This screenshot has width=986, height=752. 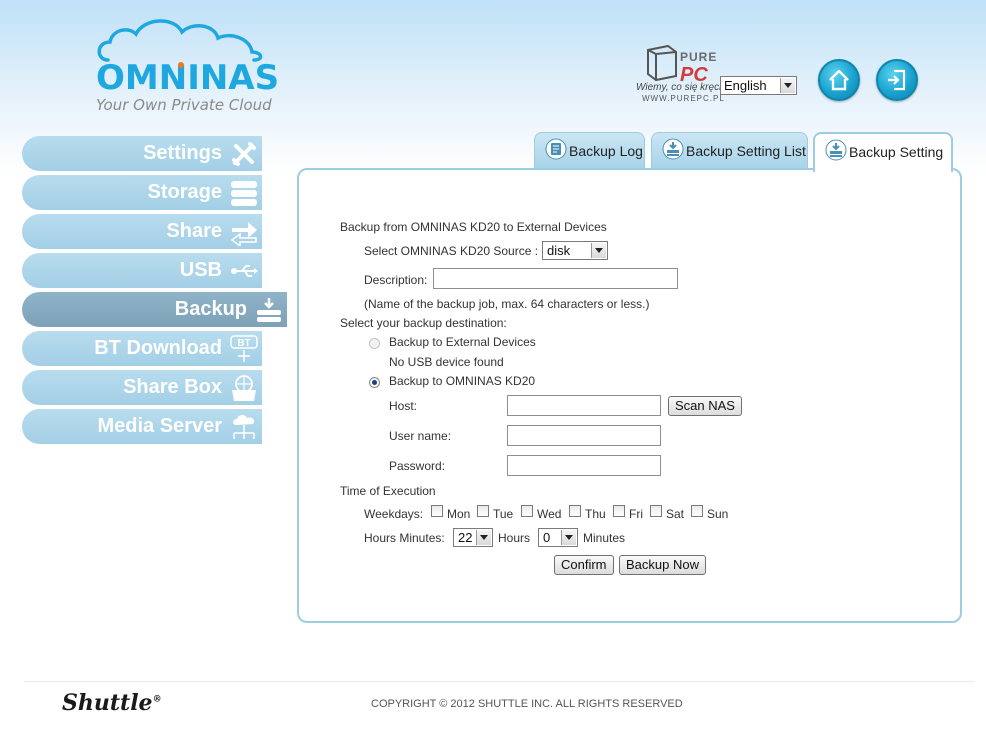 I want to click on sidebar-item-share: Share, so click(x=142, y=231).